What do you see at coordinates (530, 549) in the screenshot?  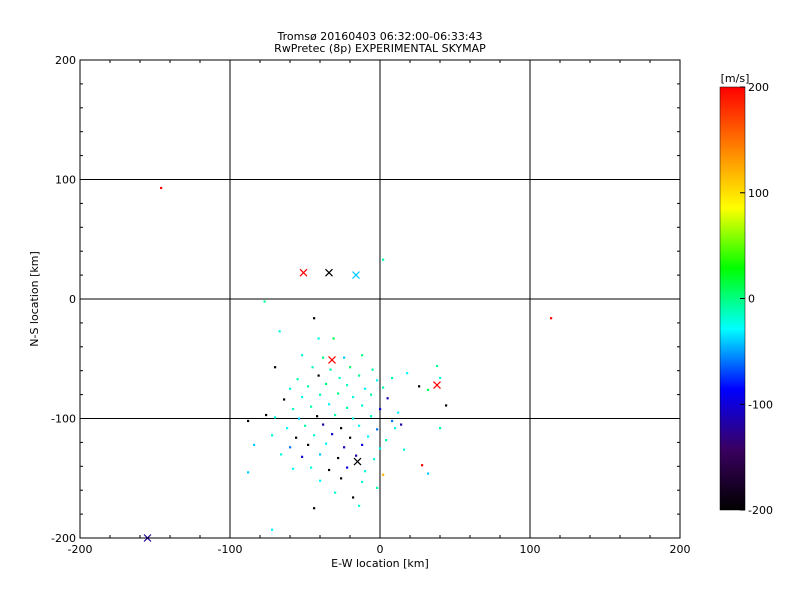 I see `x-tick-label: 100` at bounding box center [530, 549].